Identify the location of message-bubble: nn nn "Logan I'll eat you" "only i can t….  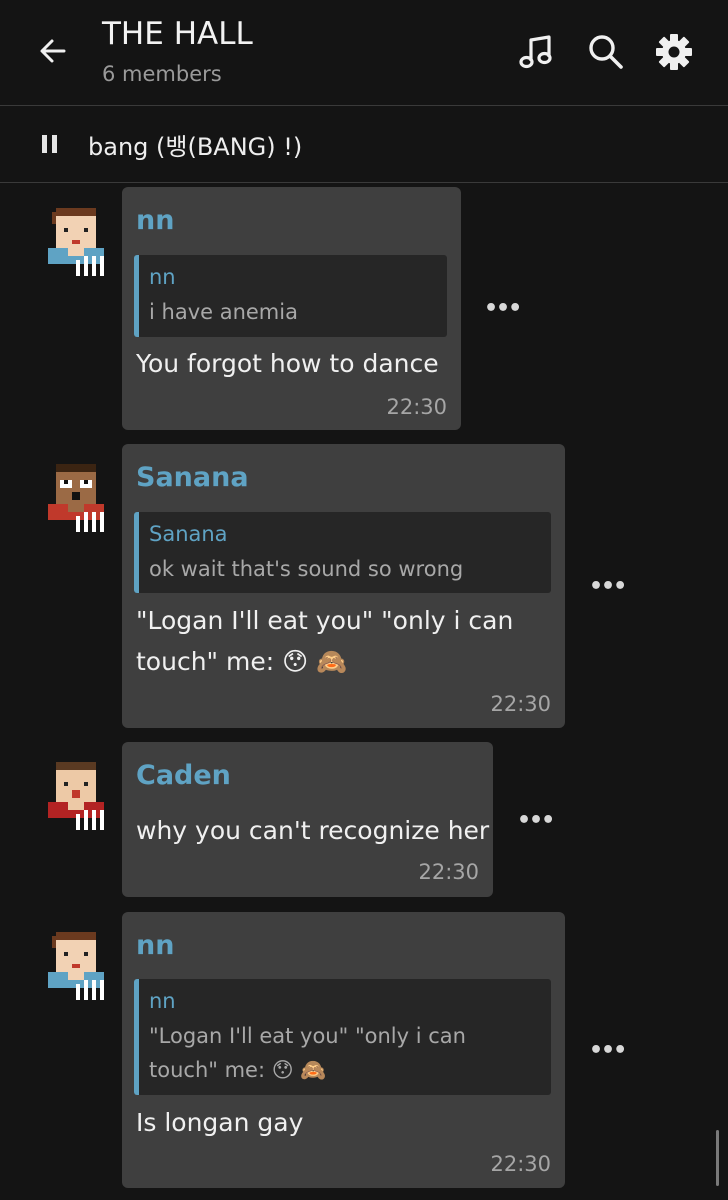
(343, 1050).